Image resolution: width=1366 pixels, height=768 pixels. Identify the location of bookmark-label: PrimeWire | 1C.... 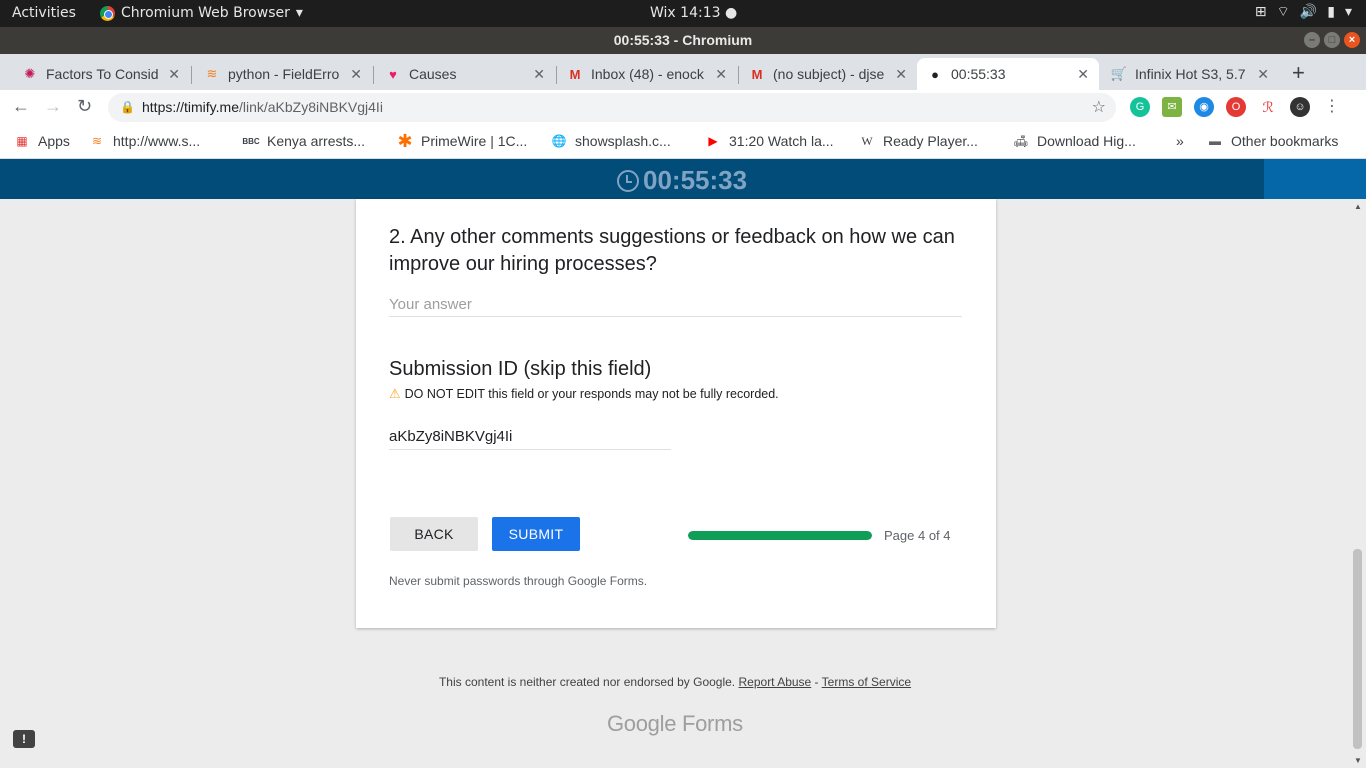
(474, 141).